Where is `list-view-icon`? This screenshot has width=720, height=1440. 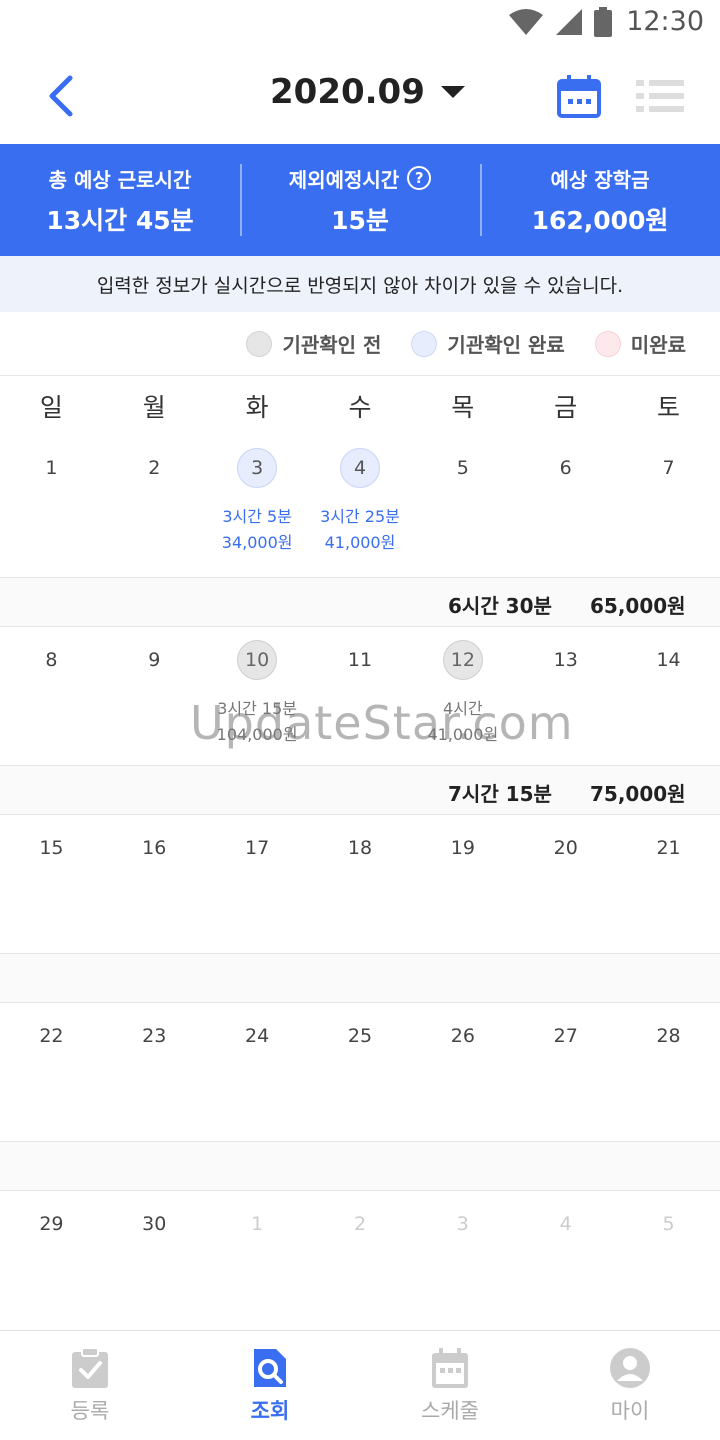
list-view-icon is located at coordinates (660, 96).